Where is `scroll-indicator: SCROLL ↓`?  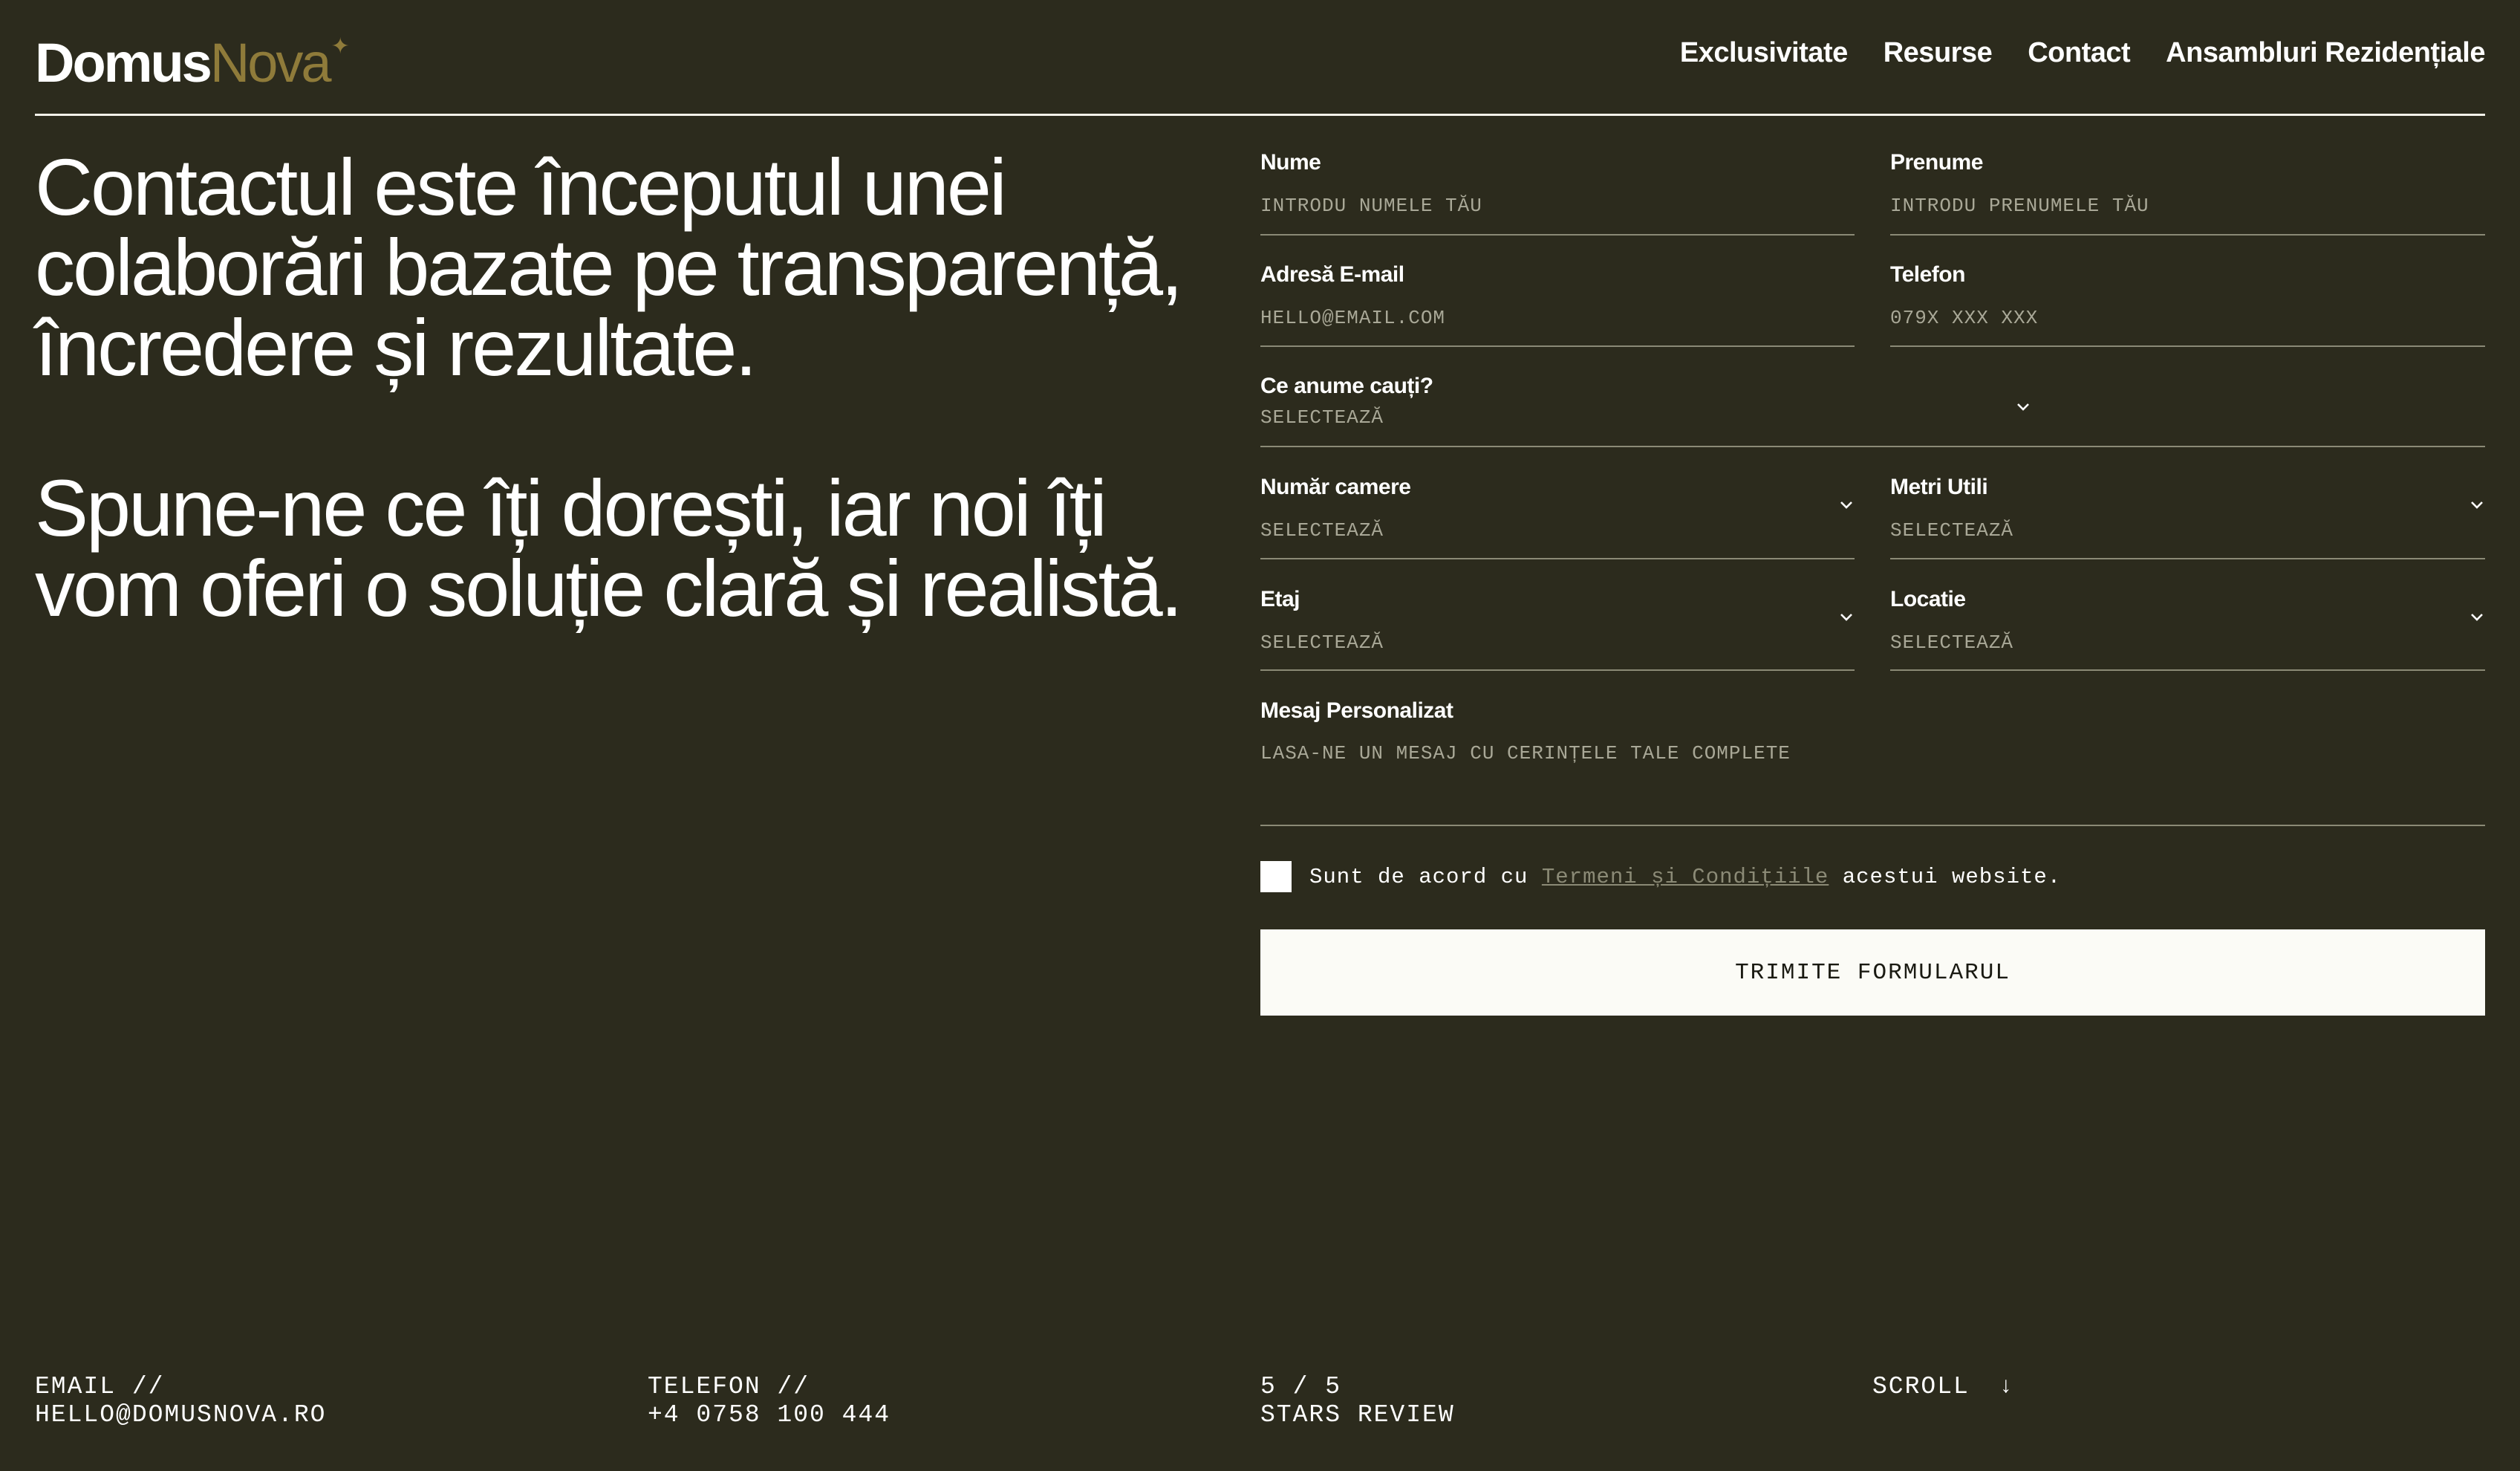
scroll-indicator: SCROLL ↓ is located at coordinates (1943, 1387).